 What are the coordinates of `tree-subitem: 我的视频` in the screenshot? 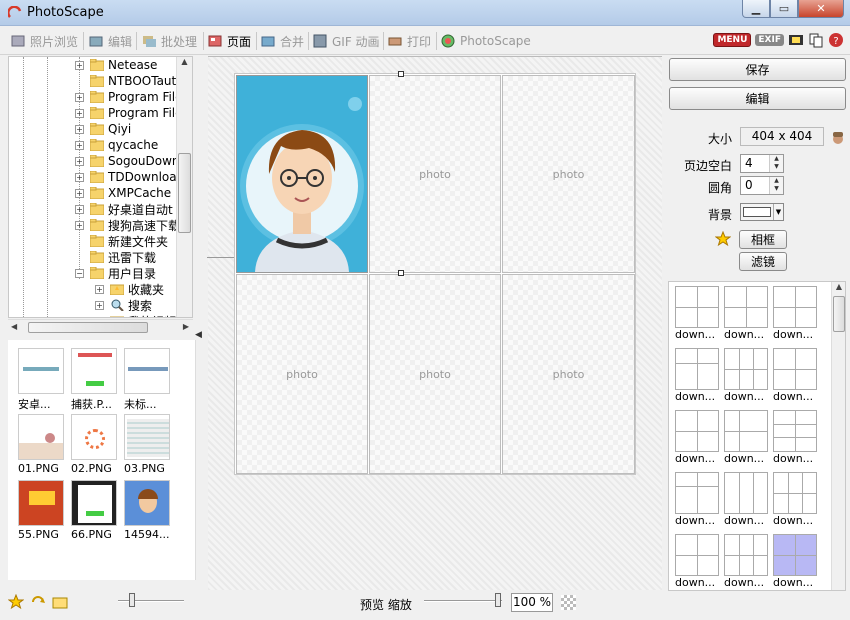 It's located at (135, 315).